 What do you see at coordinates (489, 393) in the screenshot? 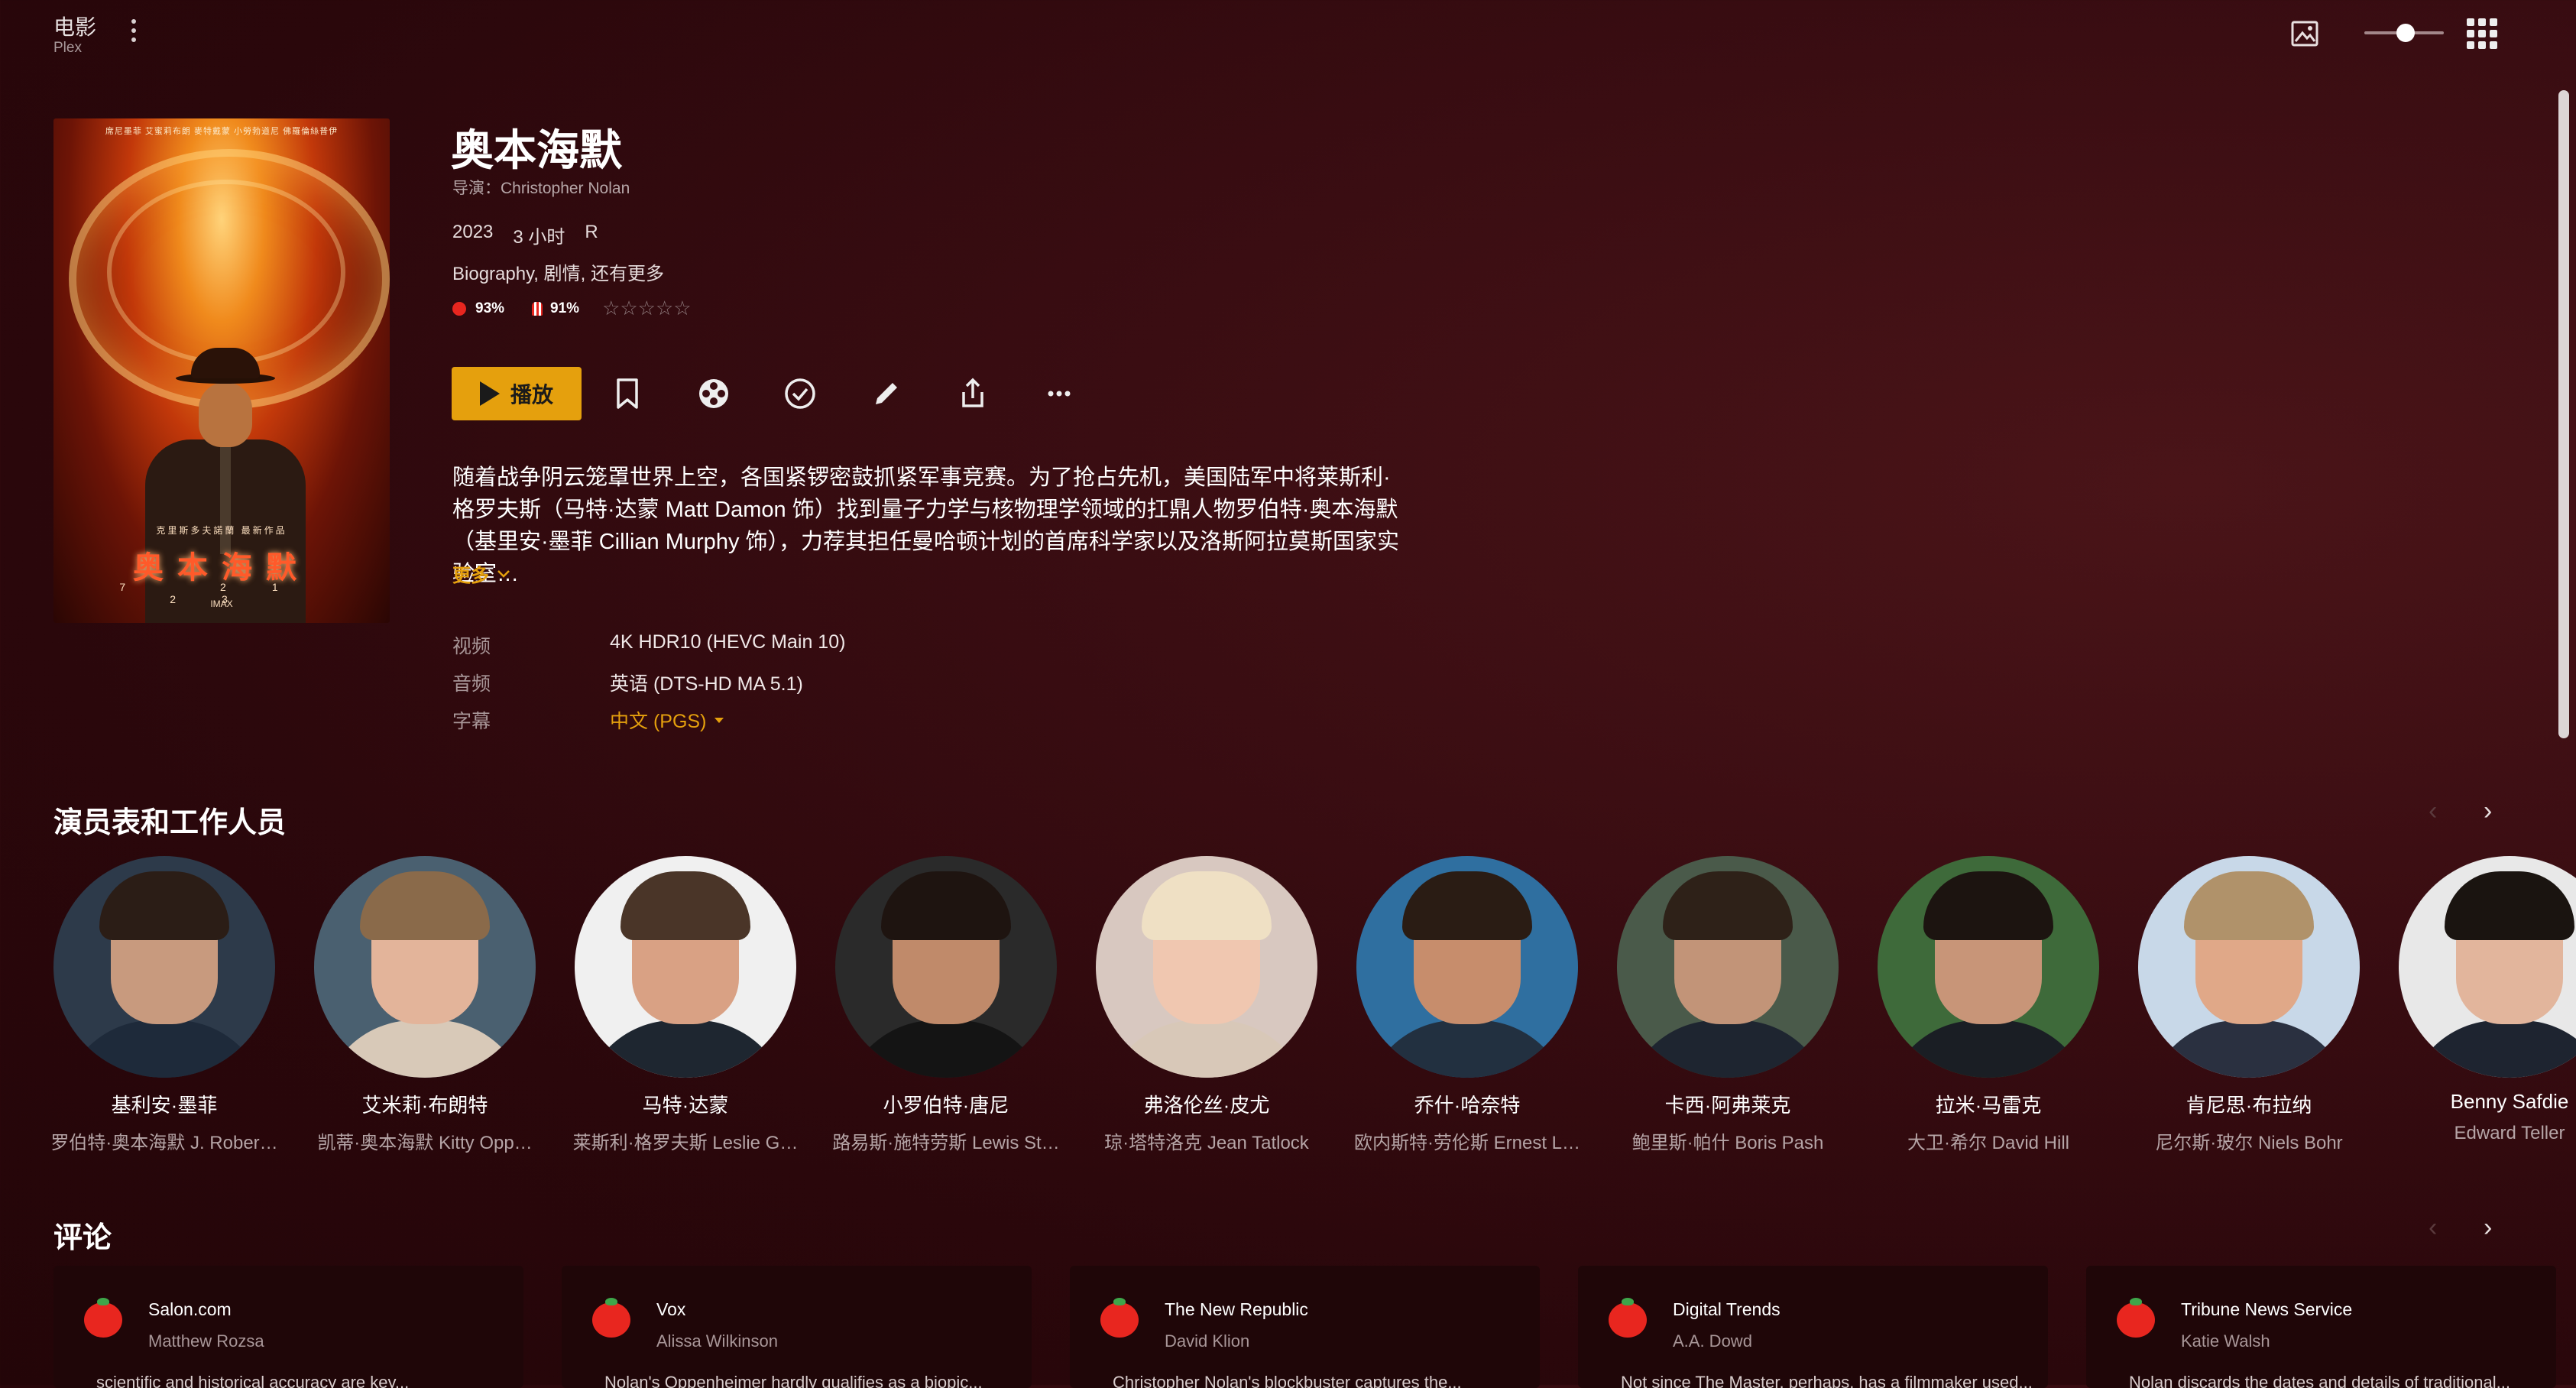
I see `play-icon` at bounding box center [489, 393].